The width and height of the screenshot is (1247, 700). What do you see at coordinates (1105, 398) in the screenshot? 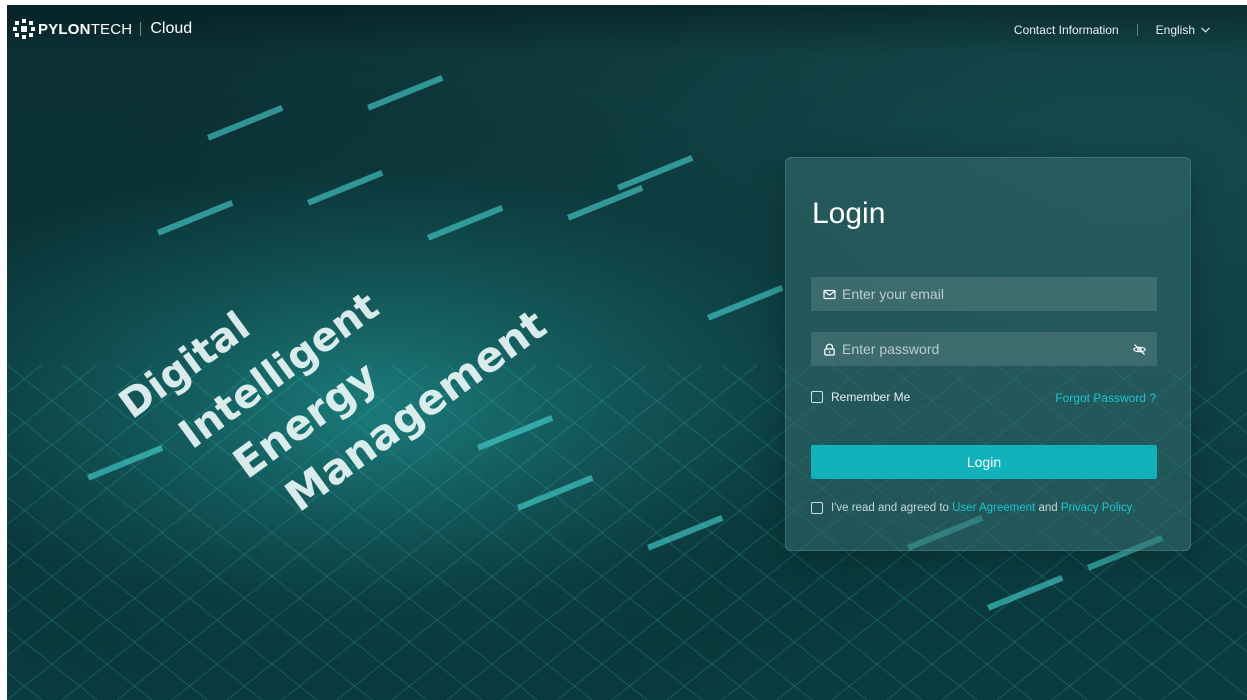
I see `forgot-password-link: Forgot Password ?` at bounding box center [1105, 398].